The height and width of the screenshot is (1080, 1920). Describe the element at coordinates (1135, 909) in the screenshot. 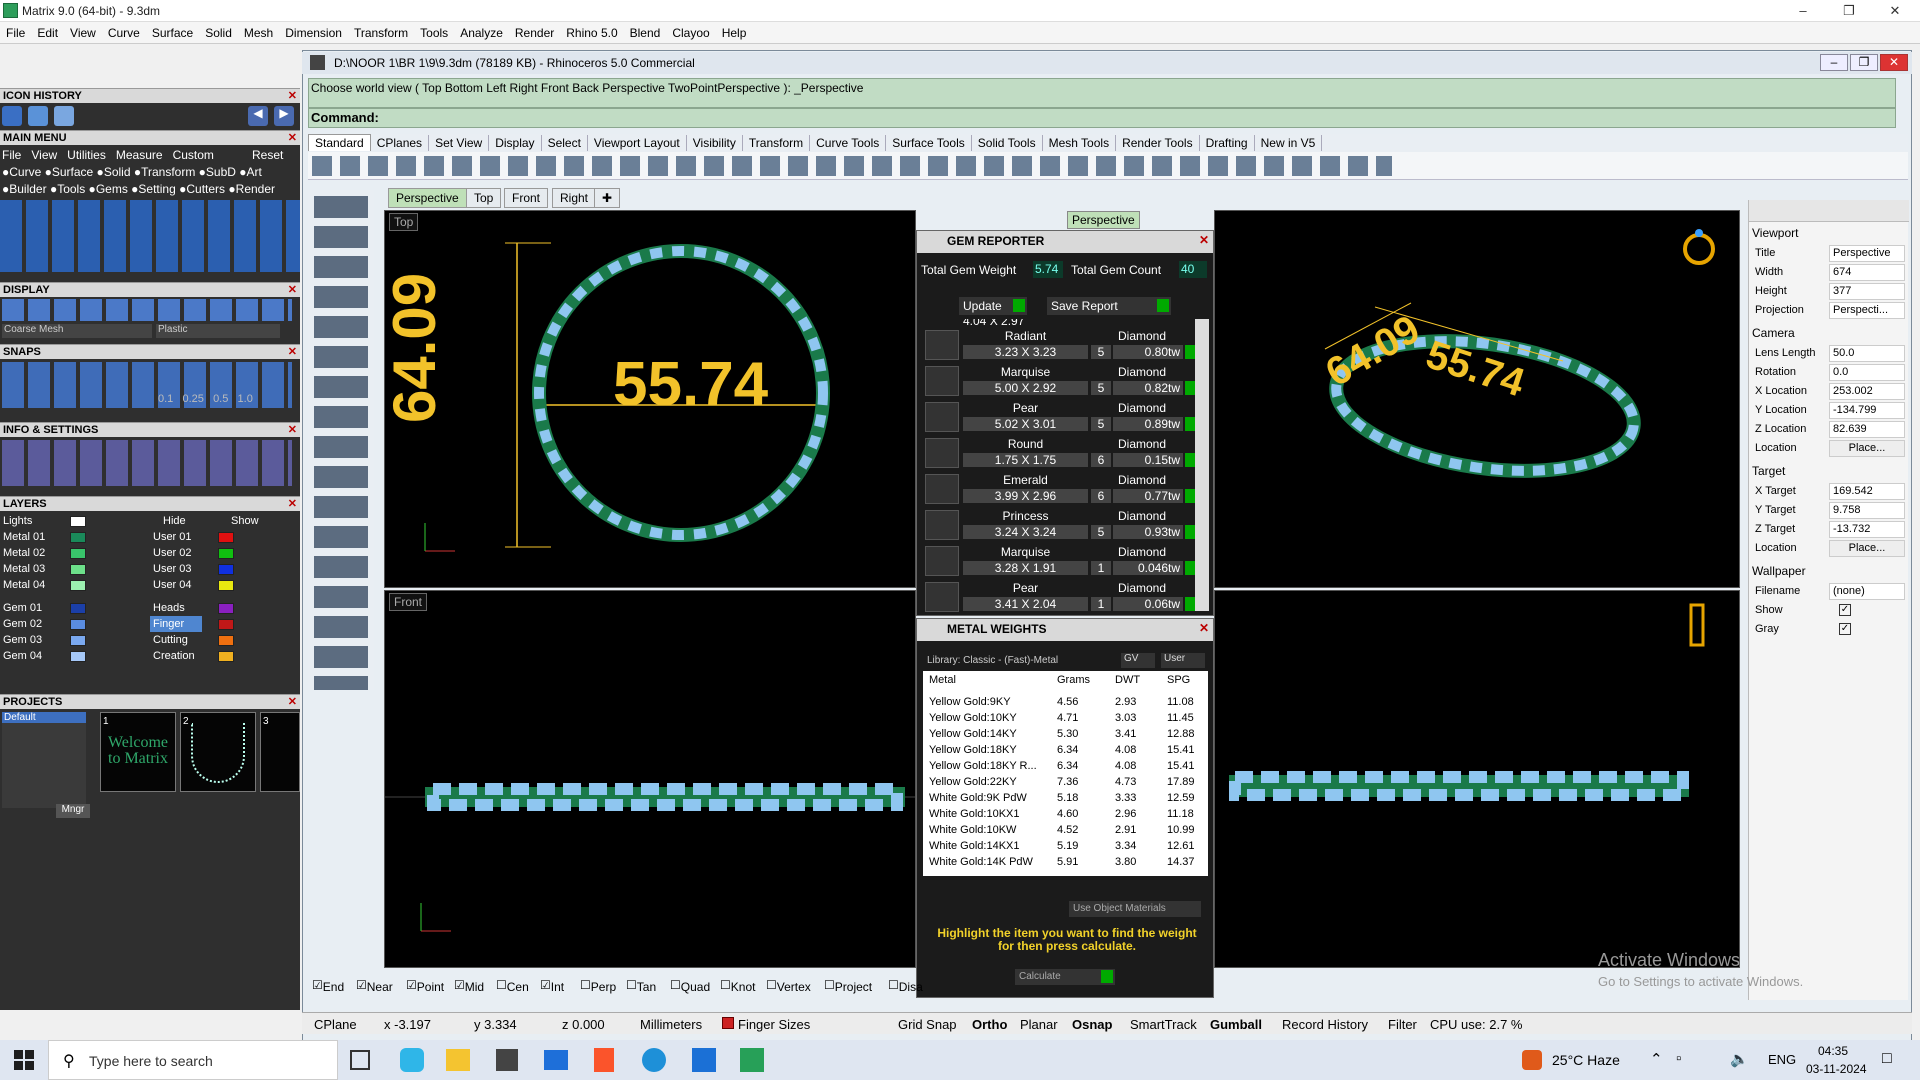

I see `use-object-materials: Use Object Materials` at that location.